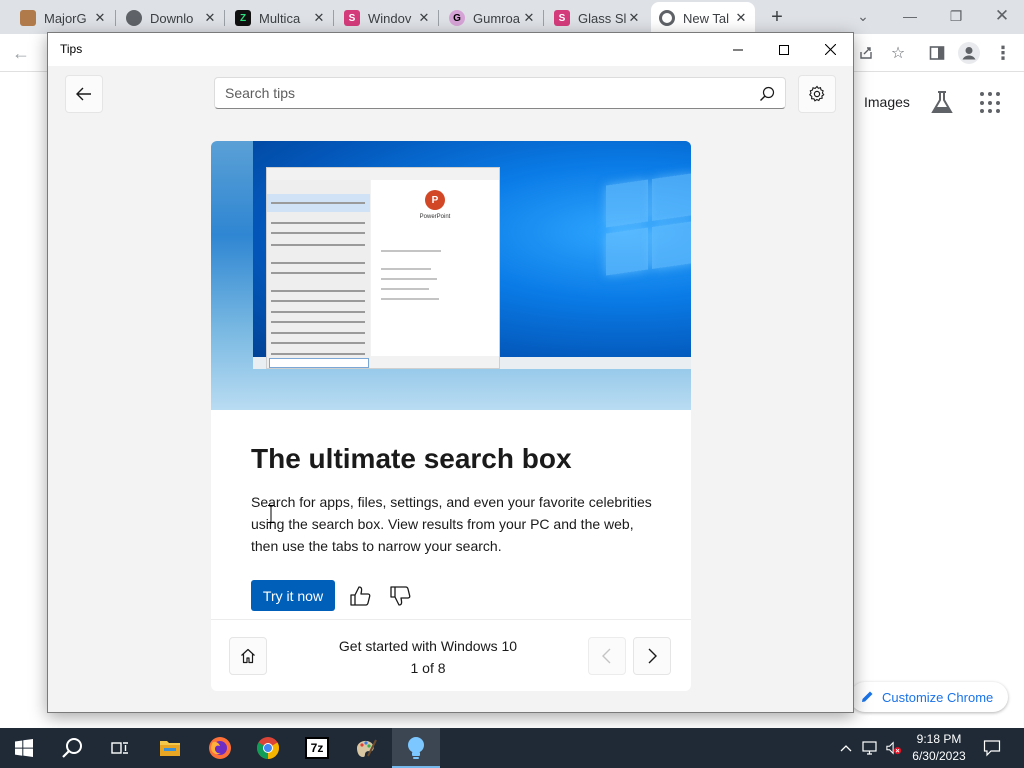 This screenshot has height=768, width=1024. I want to click on search-box, so click(500, 93).